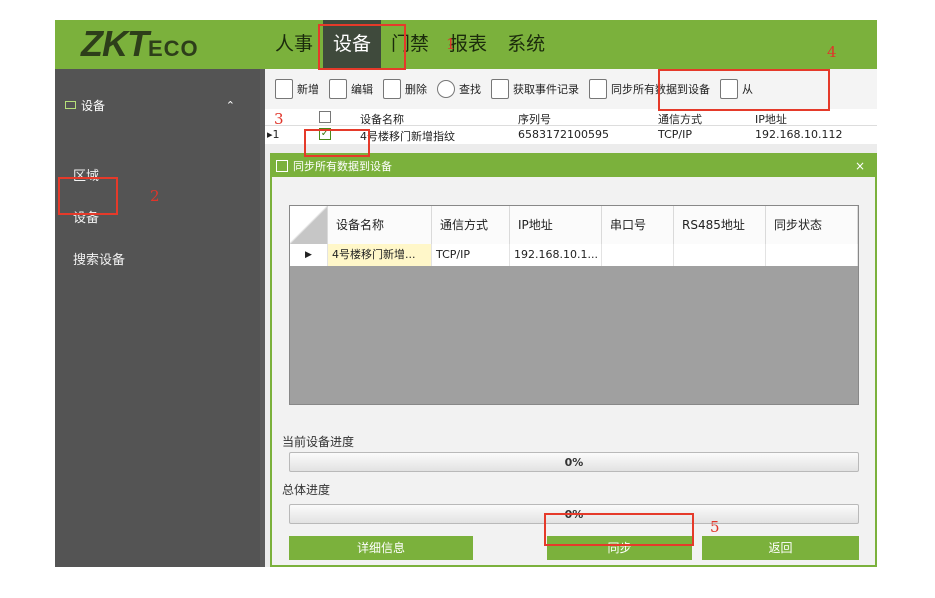  What do you see at coordinates (573, 166) in the screenshot?
I see `dialog-titlebar: 同步所有数据到设备 ×` at bounding box center [573, 166].